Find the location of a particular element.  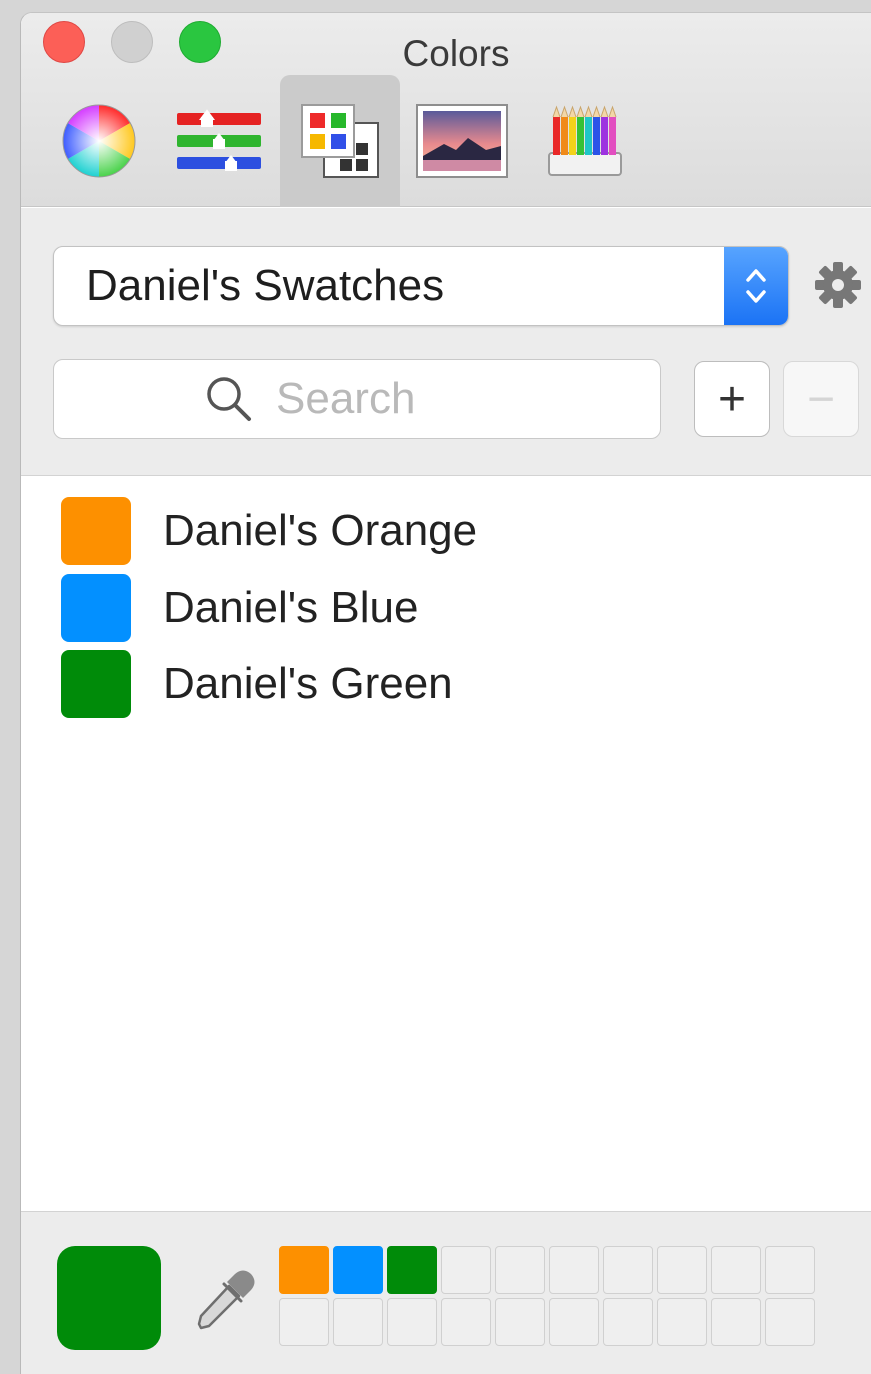

toolbar: Colors is located at coordinates (446, 110).